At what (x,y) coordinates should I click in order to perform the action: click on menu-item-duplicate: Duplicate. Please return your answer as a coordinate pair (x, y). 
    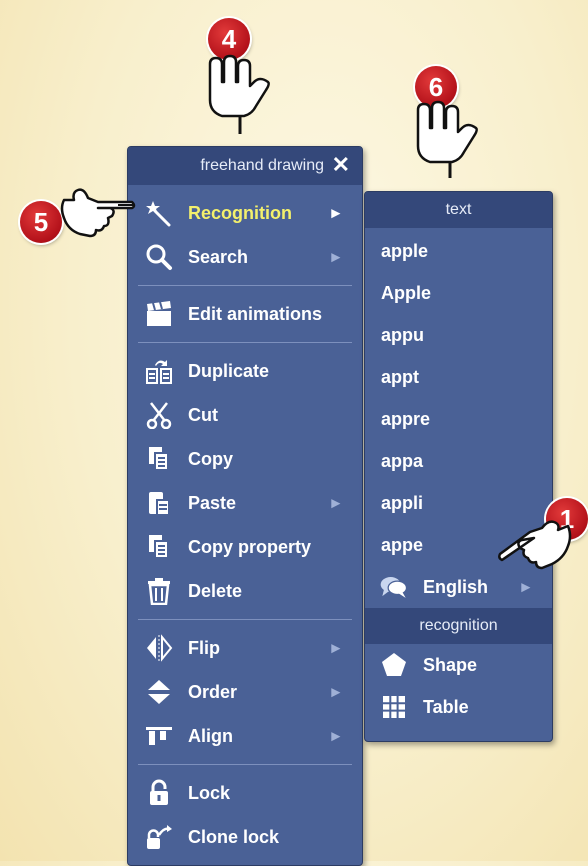
    Looking at the image, I should click on (245, 371).